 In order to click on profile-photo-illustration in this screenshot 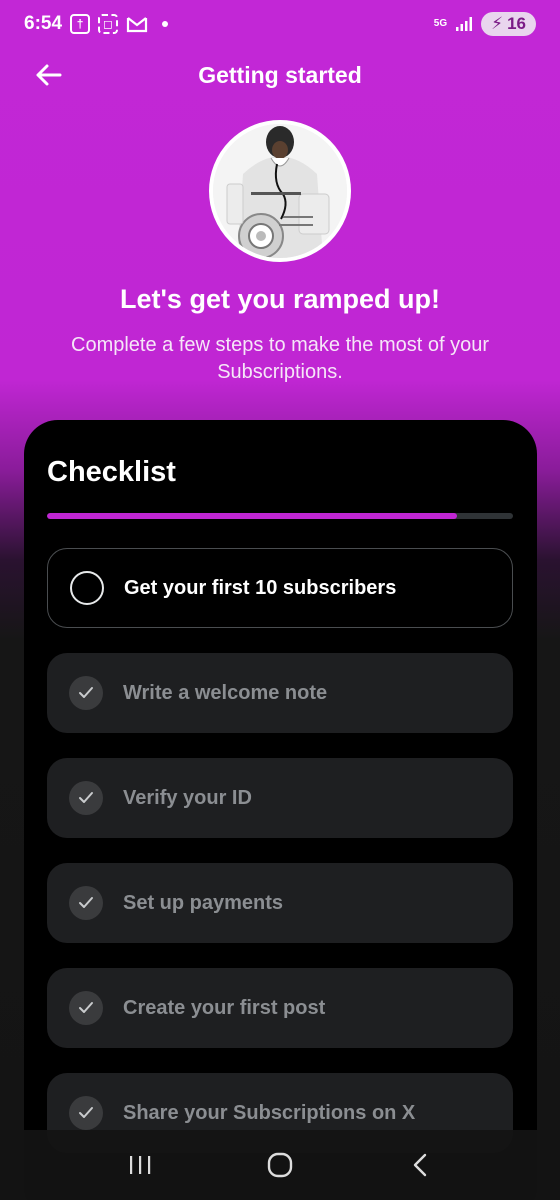, I will do `click(280, 191)`.